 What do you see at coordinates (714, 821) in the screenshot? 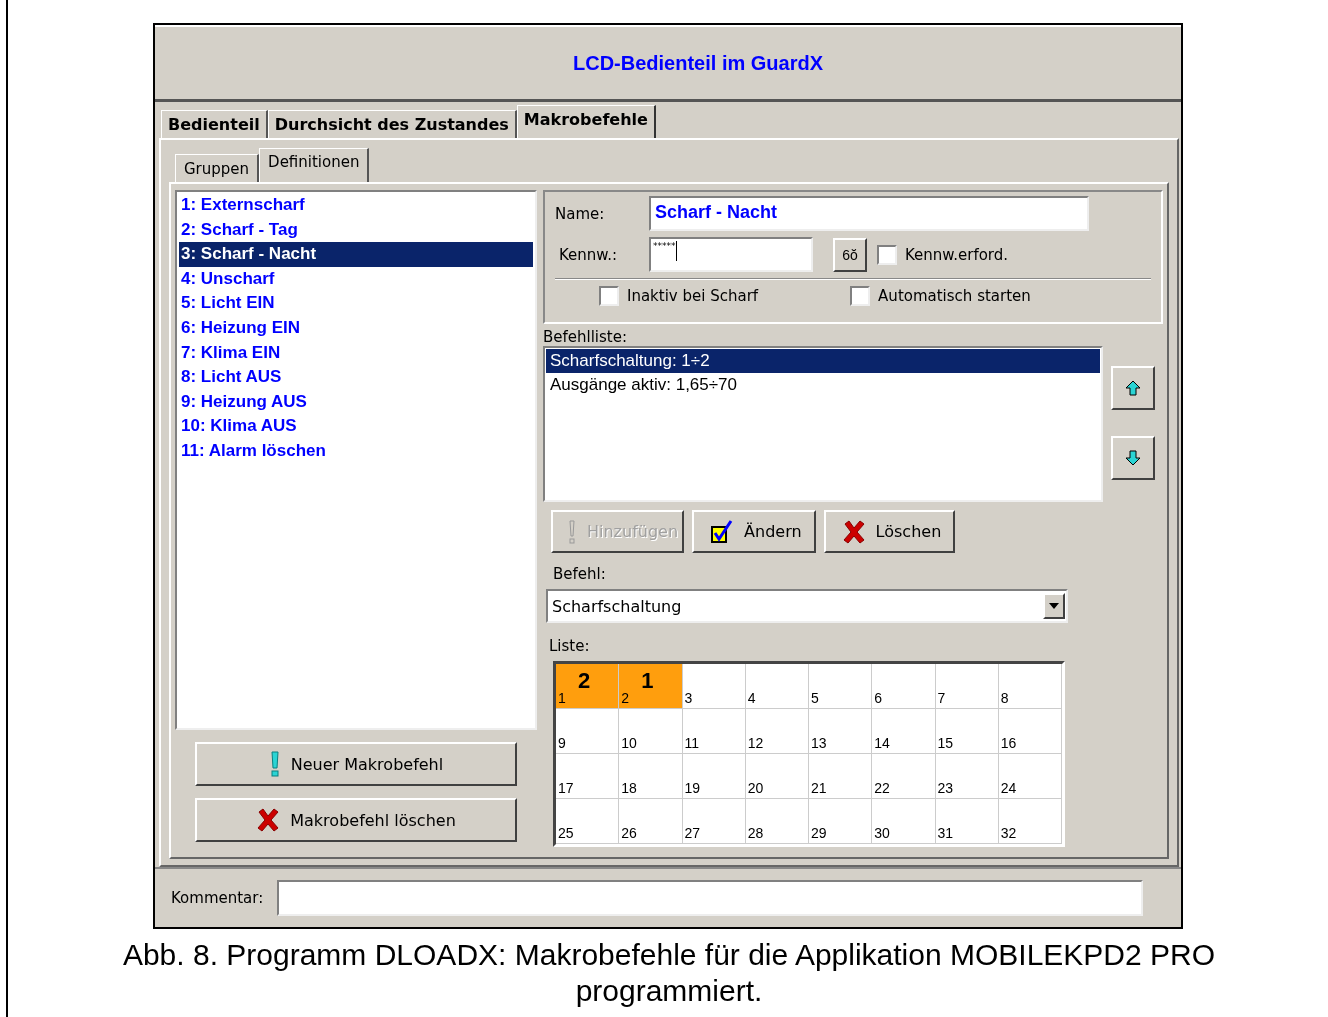
I see `grid-cell: 27` at bounding box center [714, 821].